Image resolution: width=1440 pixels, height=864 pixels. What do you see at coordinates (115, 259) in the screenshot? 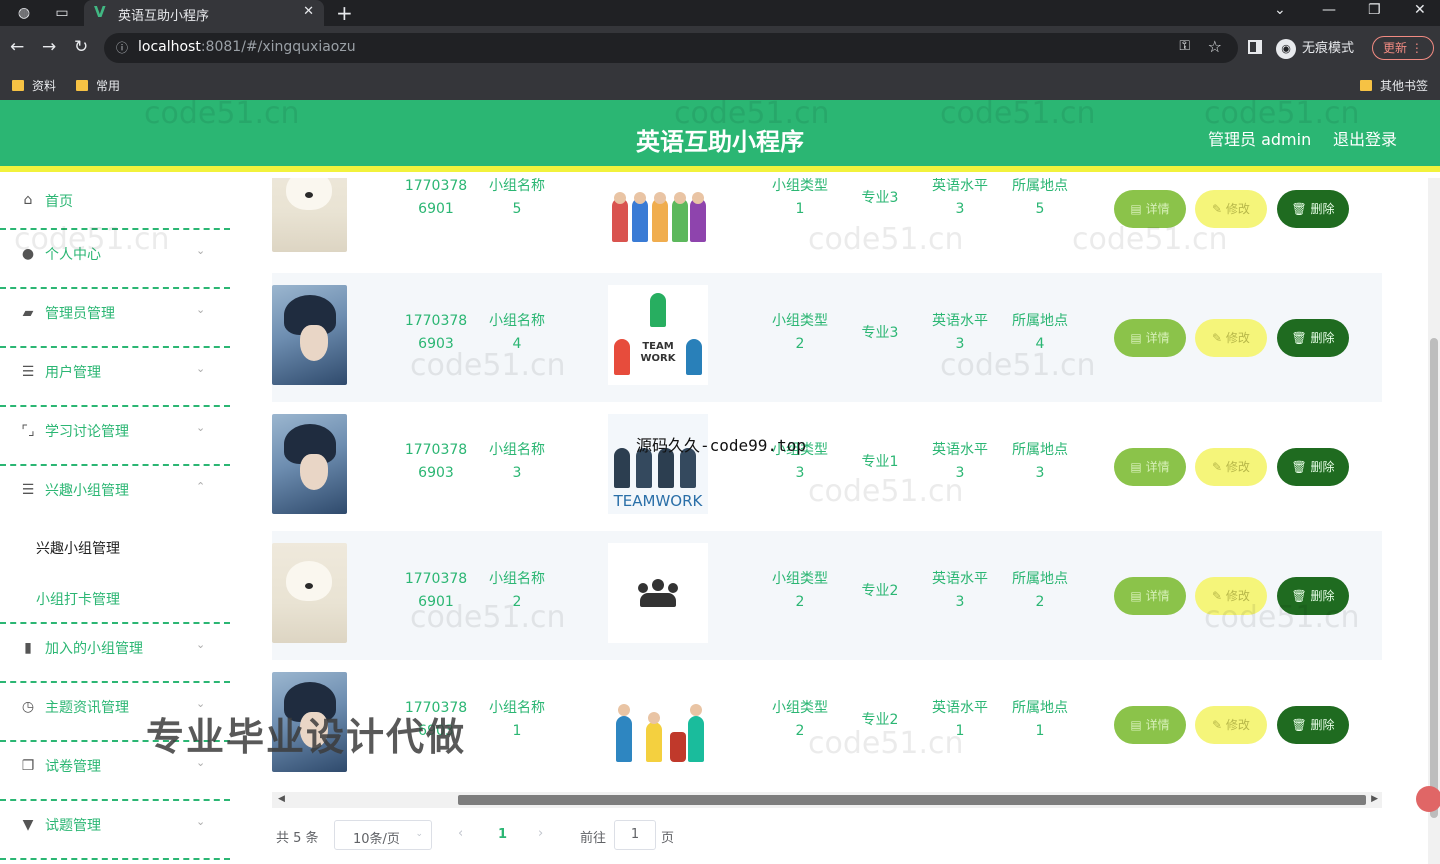
I see `sidebar-item-personal: ● 个人中心 ⌄` at bounding box center [115, 259].